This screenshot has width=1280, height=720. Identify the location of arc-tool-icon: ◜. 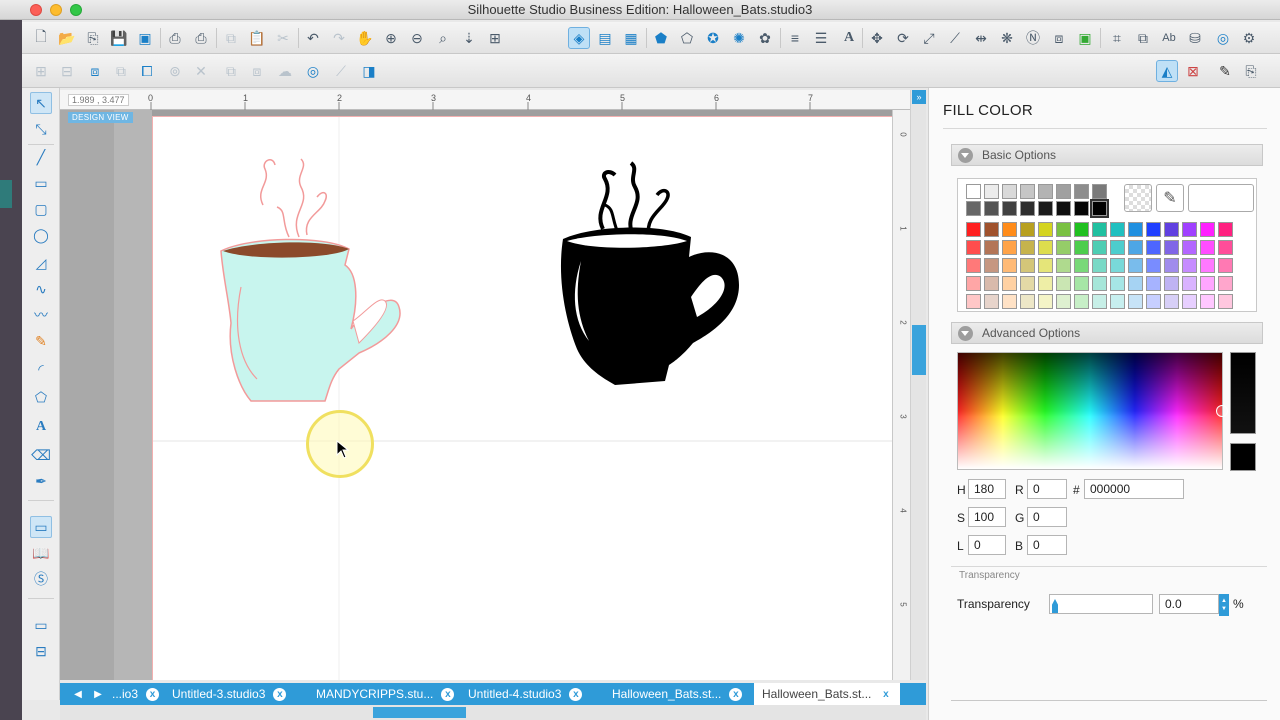
(41, 369).